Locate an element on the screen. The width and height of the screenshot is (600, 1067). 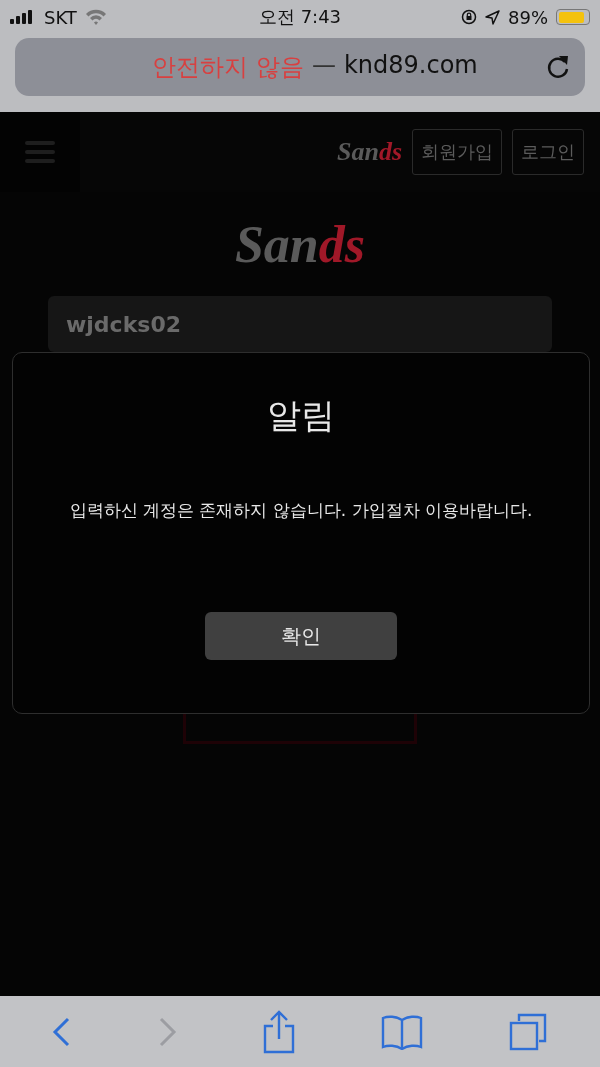
site-logo: Sands is located at coordinates (300, 244).